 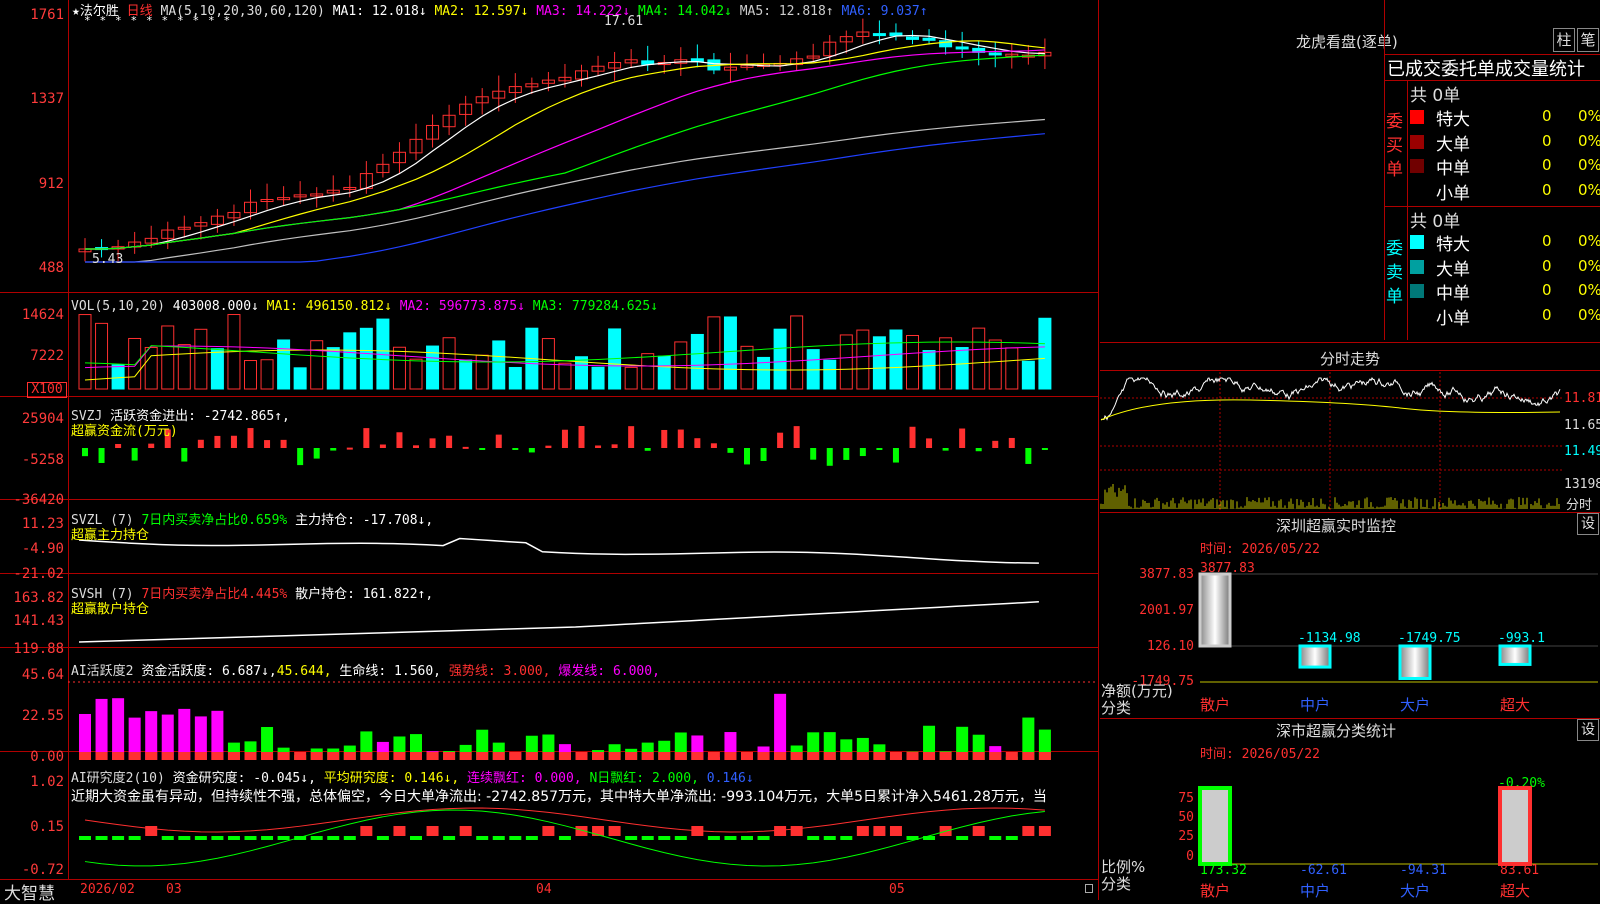 What do you see at coordinates (1515, 891) in the screenshot?
I see `class-category-3: 超大` at bounding box center [1515, 891].